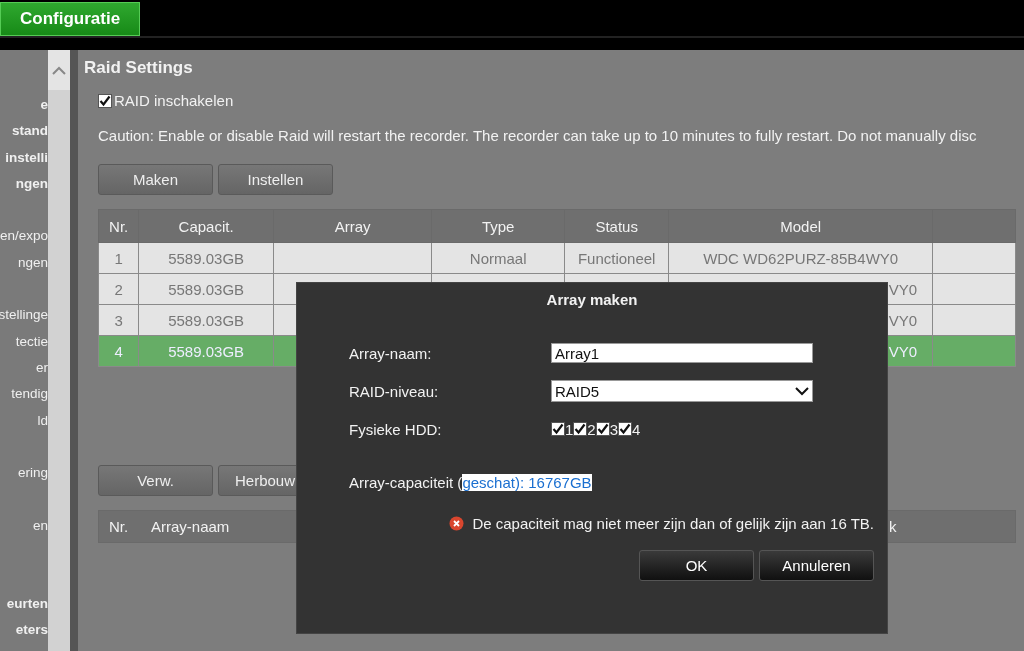 This screenshot has height=651, width=1024. What do you see at coordinates (537, 135) in the screenshot?
I see `caution-text: Caution: Enable or disable Raid will restart the recorder. The recorder can take up to 10 minutes to fully restart. Do not manually disc` at bounding box center [537, 135].